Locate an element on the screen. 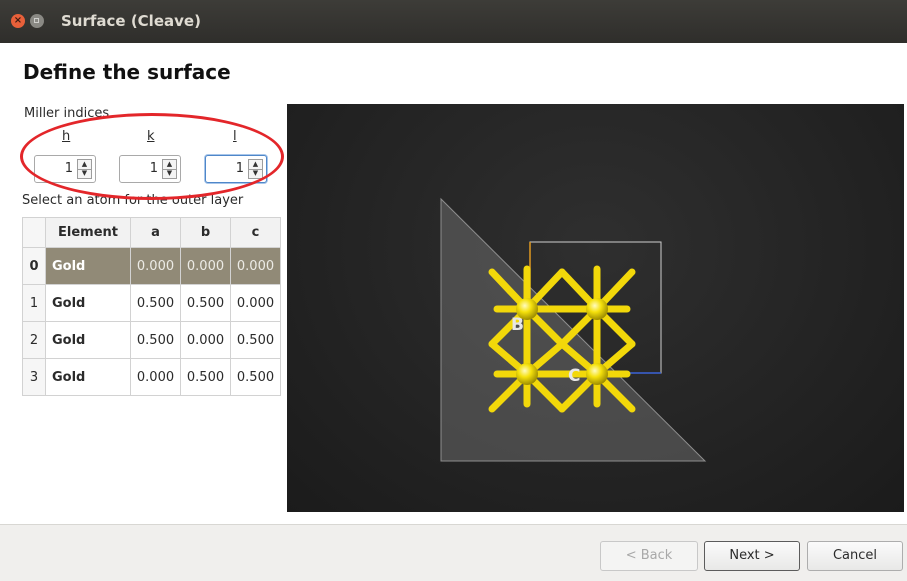  table-row: 3 Gold 0.000 0.500 0.500 is located at coordinates (151, 377).